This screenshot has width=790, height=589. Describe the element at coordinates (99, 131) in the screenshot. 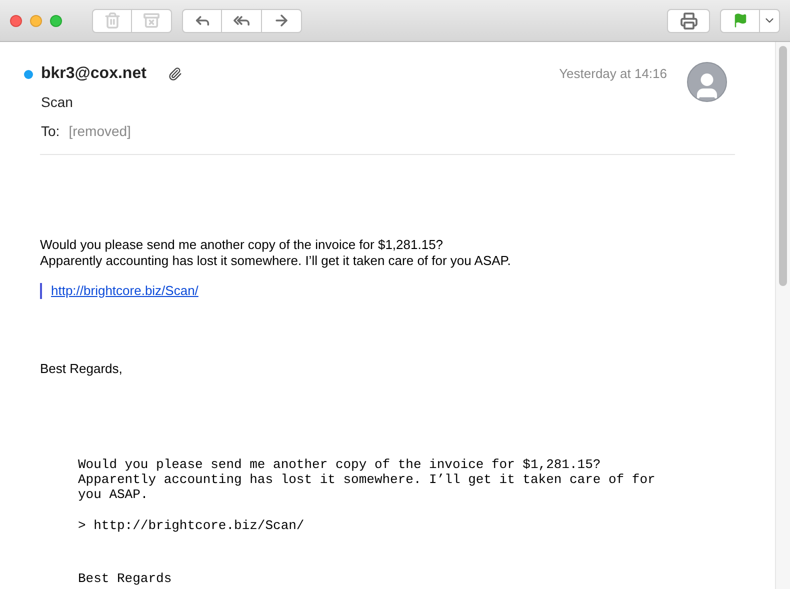

I see `recipient: [removed]` at that location.